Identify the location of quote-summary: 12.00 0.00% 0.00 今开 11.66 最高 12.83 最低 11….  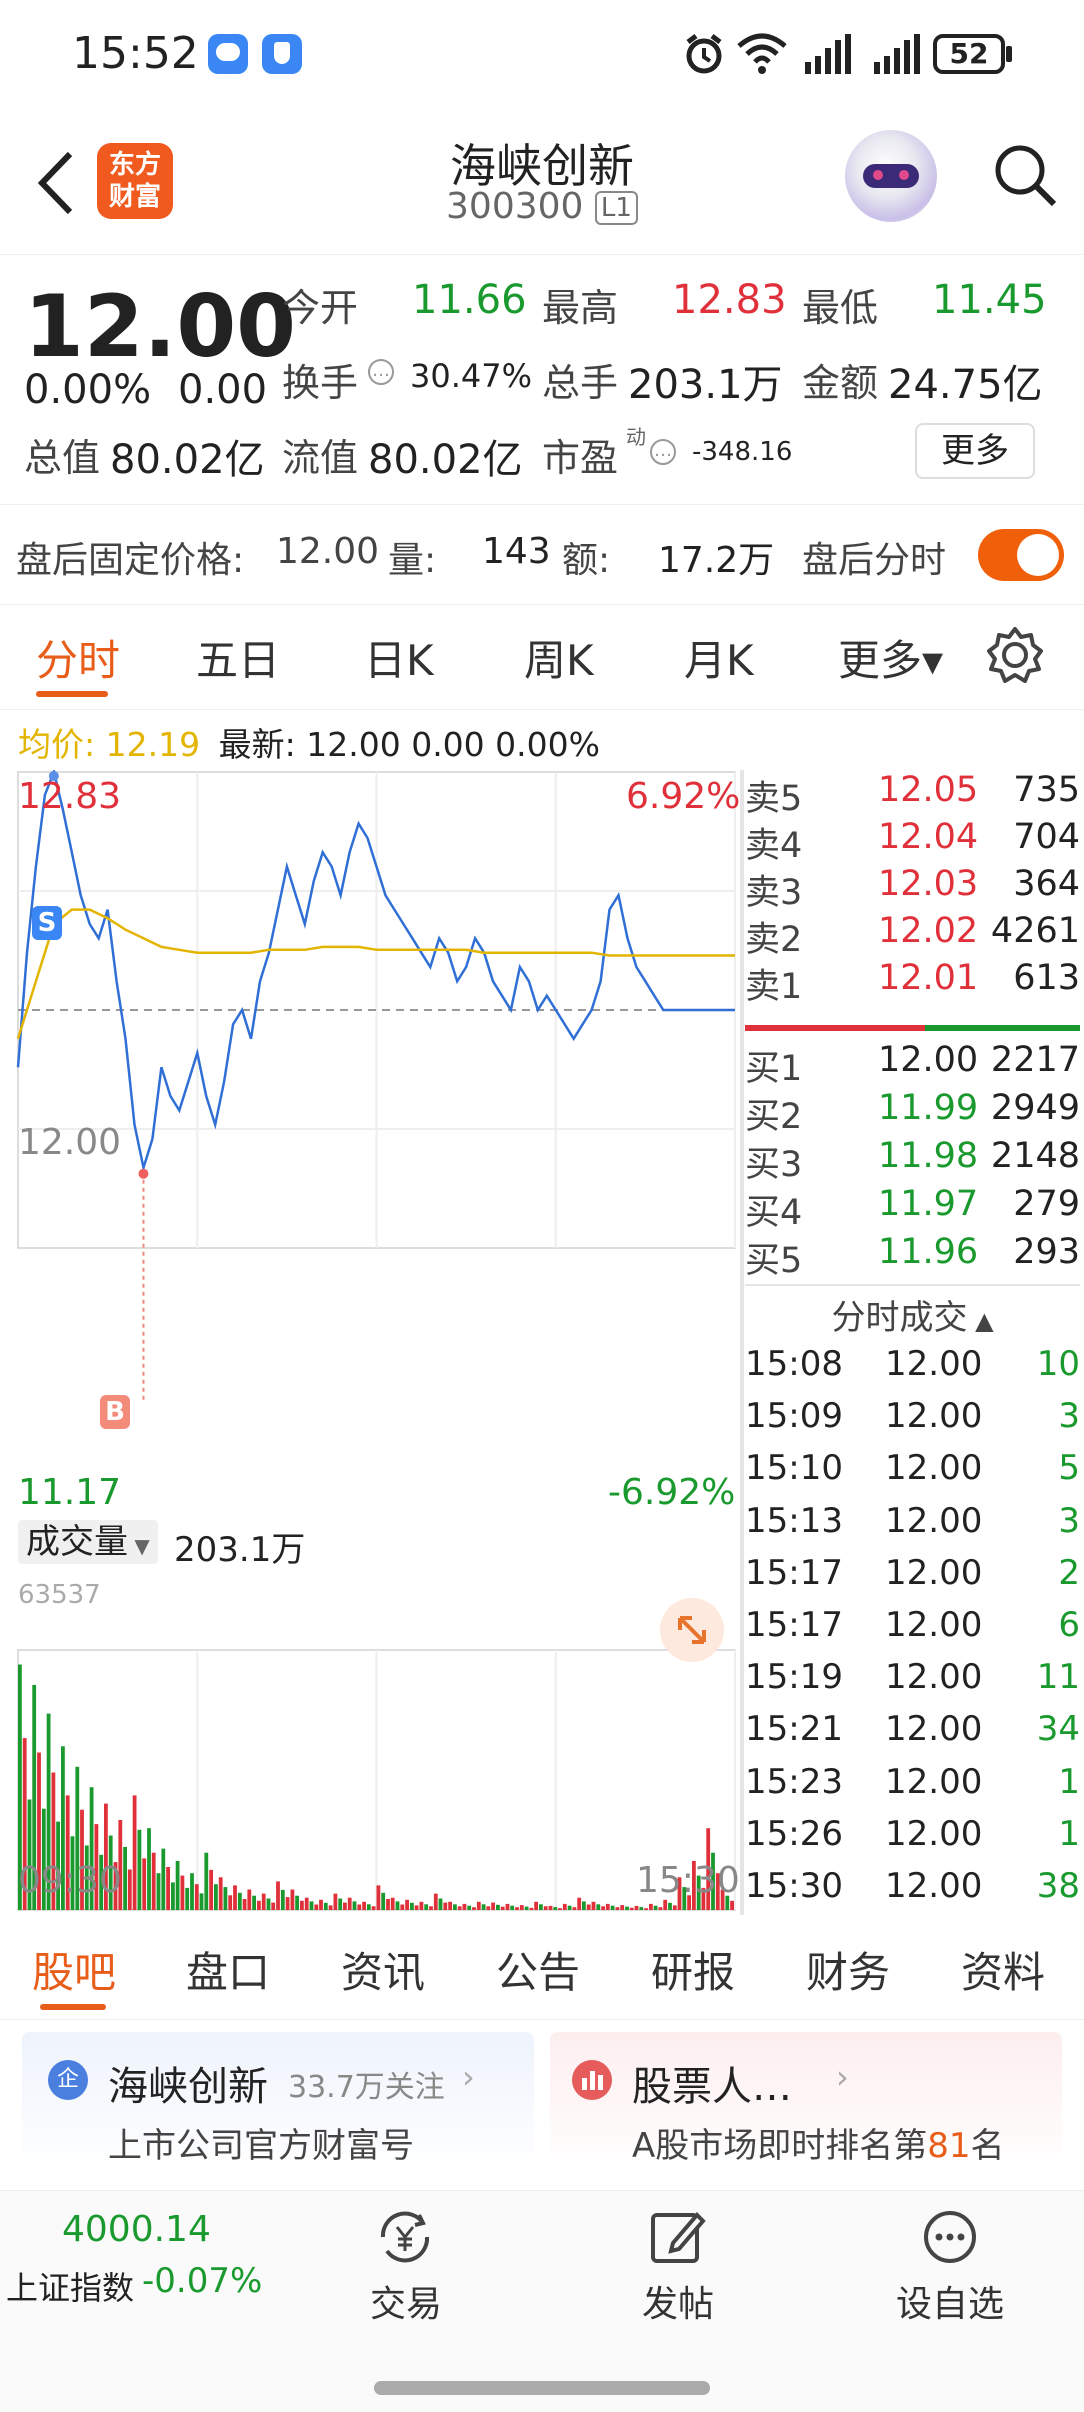
(542, 380).